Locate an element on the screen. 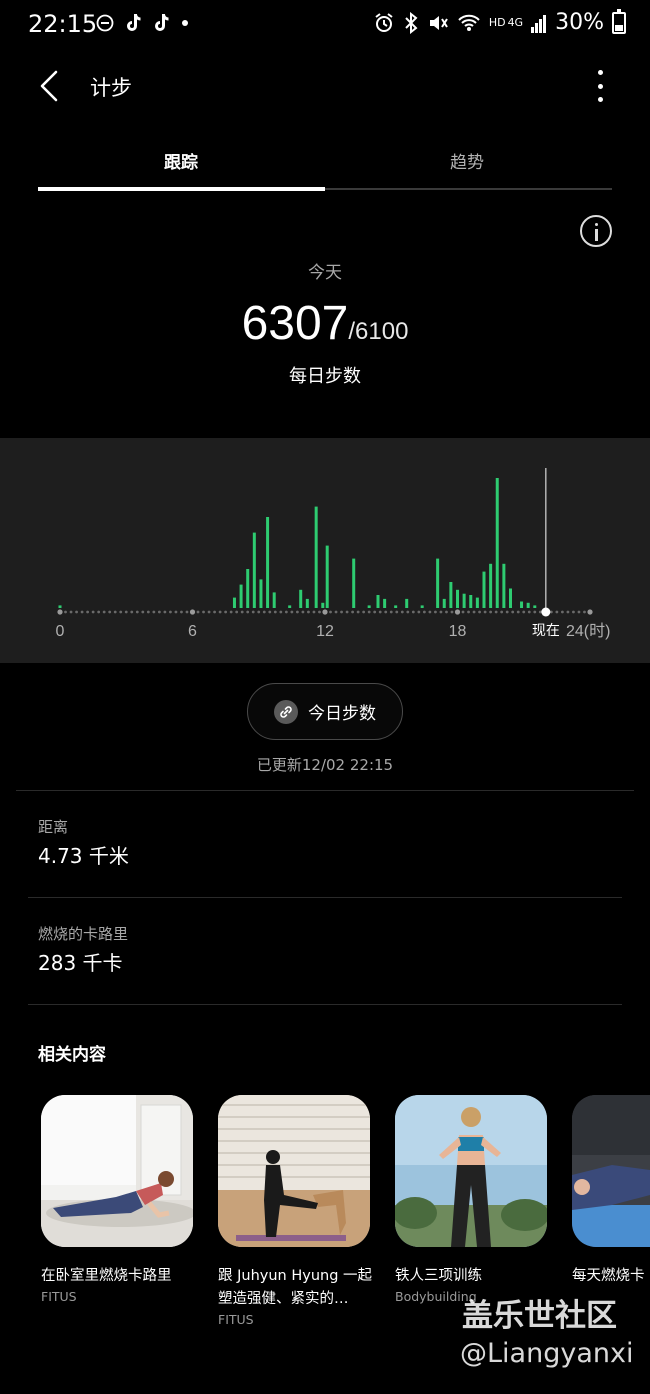 Image resolution: width=650 pixels, height=1394 pixels. tiktok-icon is located at coordinates (134, 22).